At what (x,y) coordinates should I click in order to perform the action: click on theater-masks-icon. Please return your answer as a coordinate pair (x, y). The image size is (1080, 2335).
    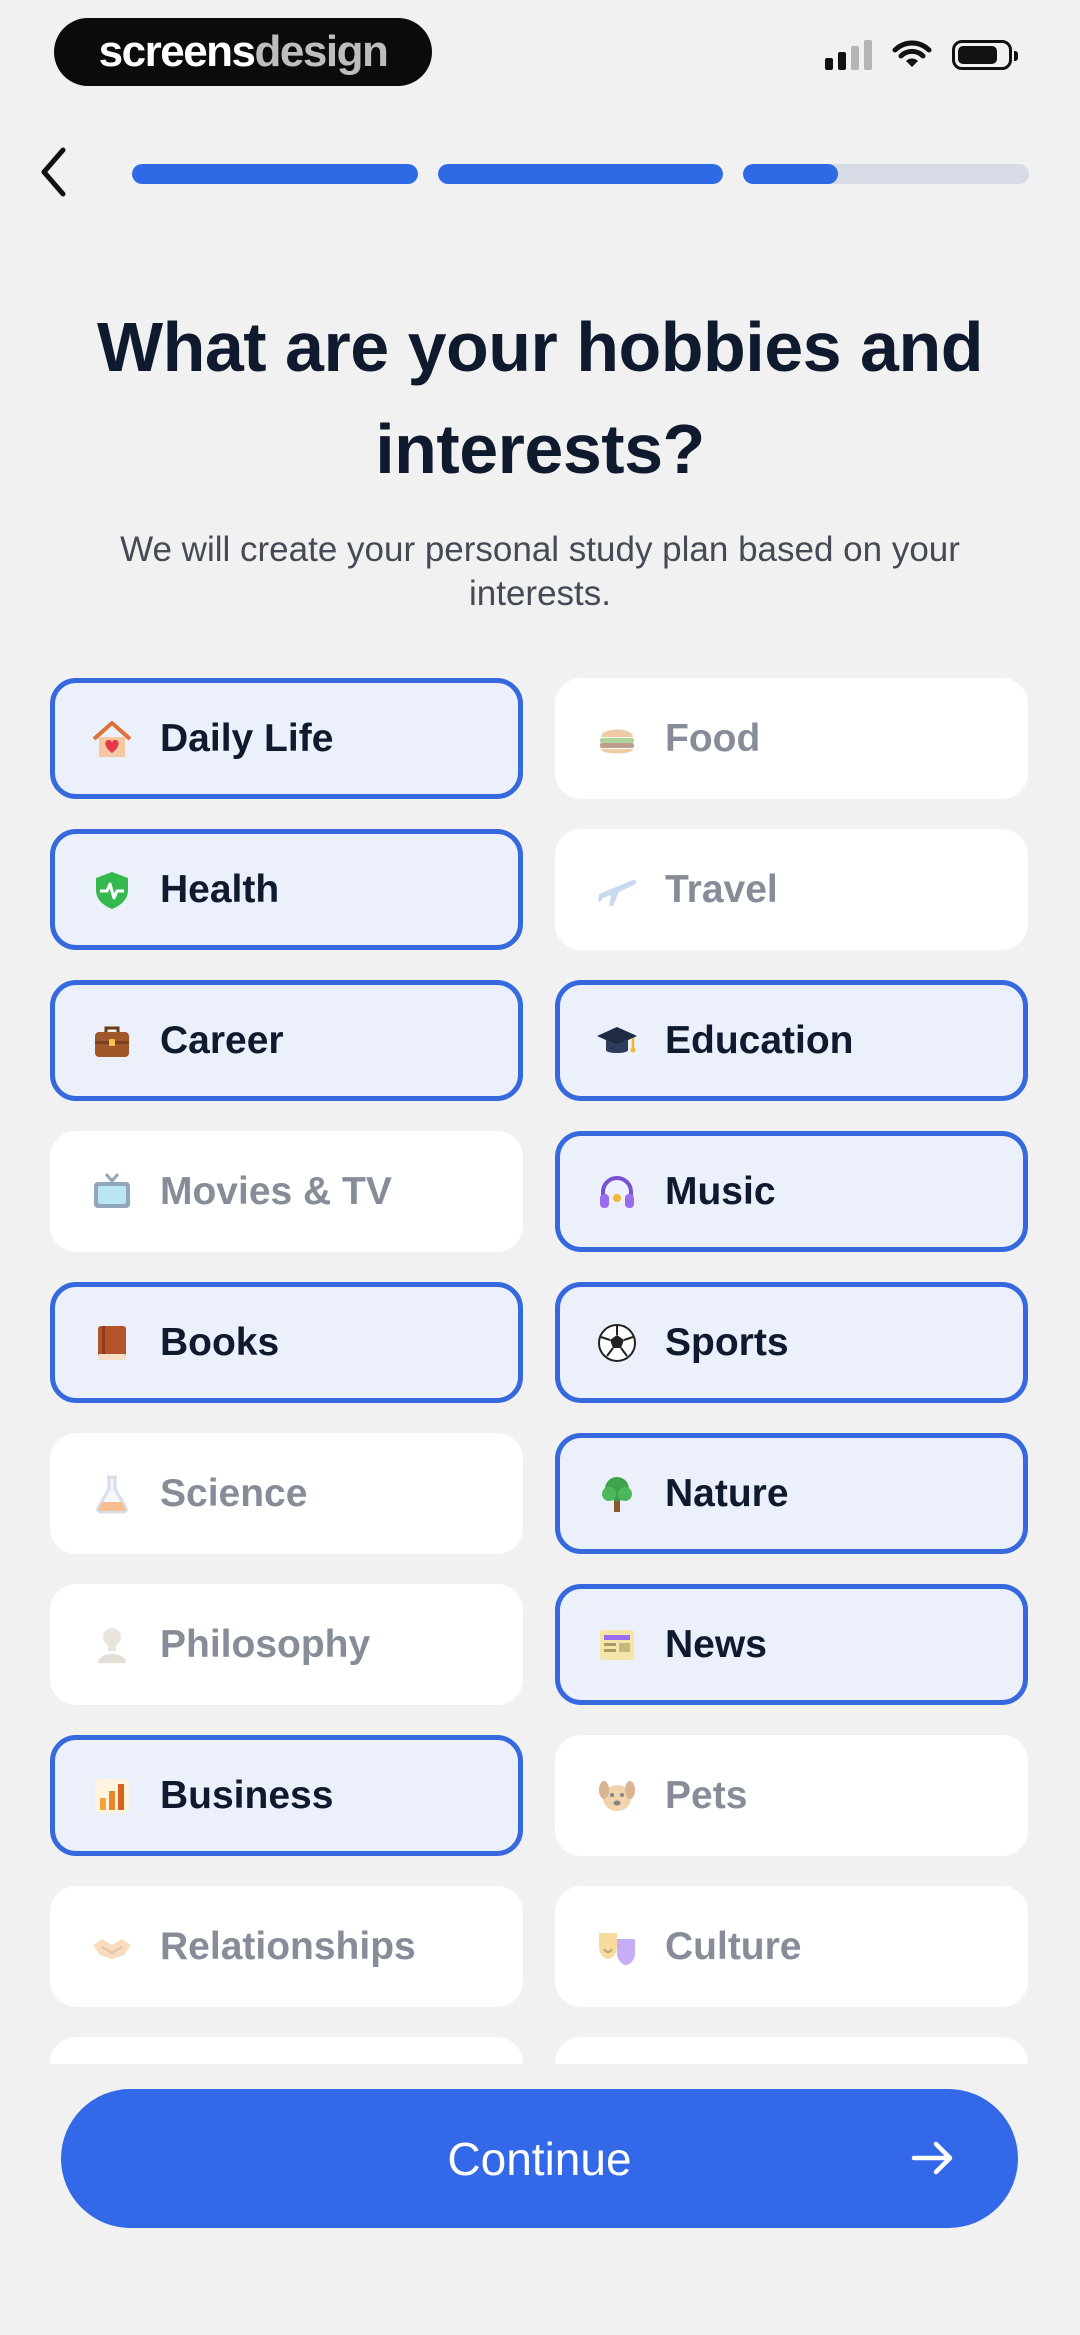
    Looking at the image, I should click on (617, 1947).